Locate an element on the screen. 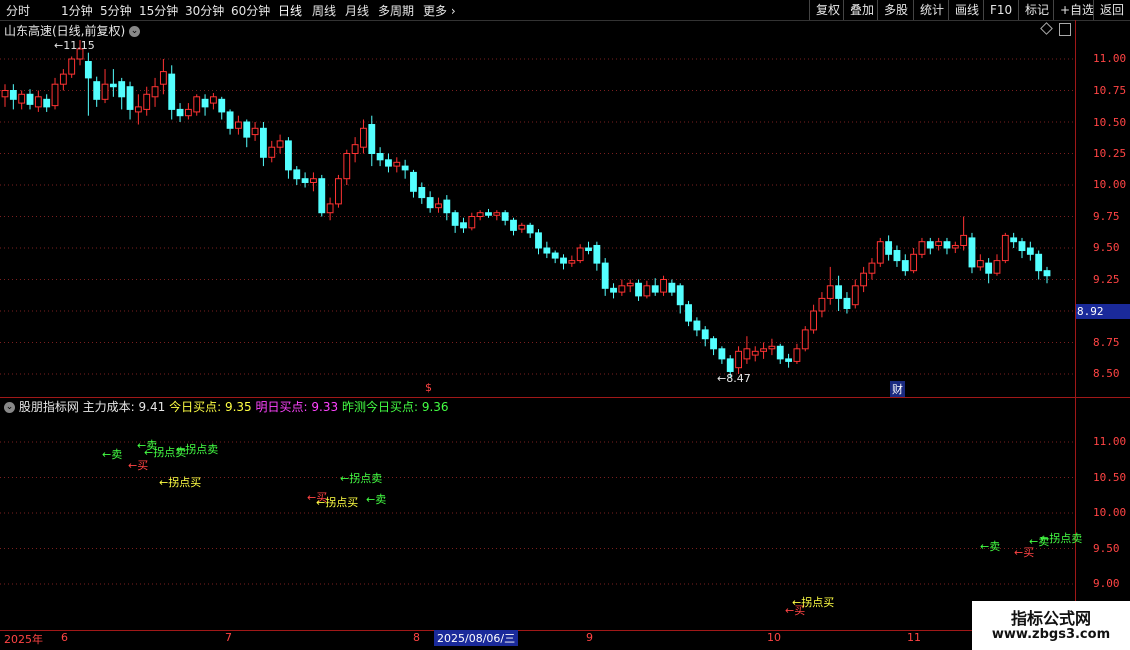 This screenshot has height=650, width=1130. f10-button: F10 is located at coordinates (1000, 10).